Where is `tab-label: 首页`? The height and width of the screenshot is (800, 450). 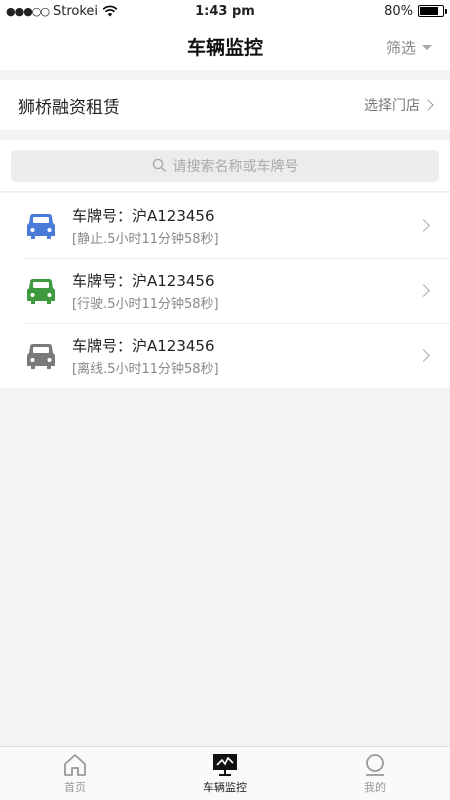
tab-label: 首页 is located at coordinates (75, 787).